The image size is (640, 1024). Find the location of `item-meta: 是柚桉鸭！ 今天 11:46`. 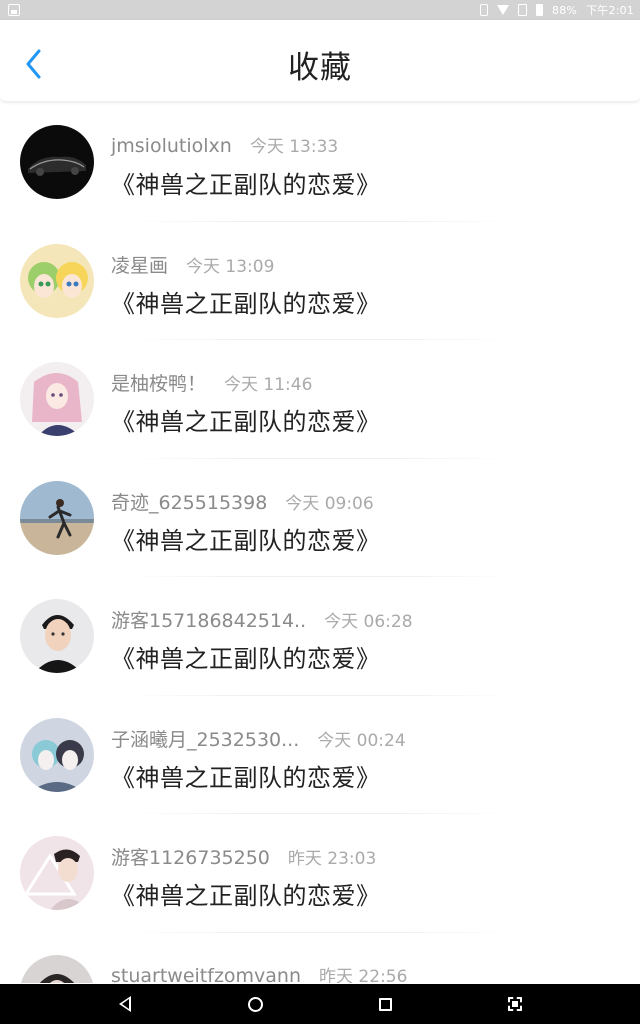

item-meta: 是柚桉鸭！ 今天 11:46 is located at coordinates (211, 382).